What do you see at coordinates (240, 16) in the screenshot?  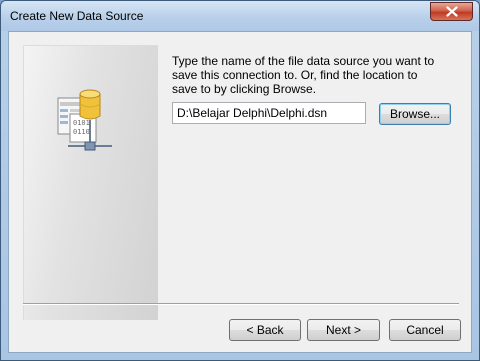 I see `title-bar: Create New Data Source` at bounding box center [240, 16].